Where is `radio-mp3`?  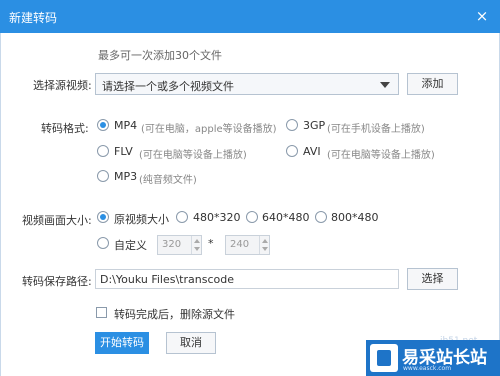 radio-mp3 is located at coordinates (103, 176).